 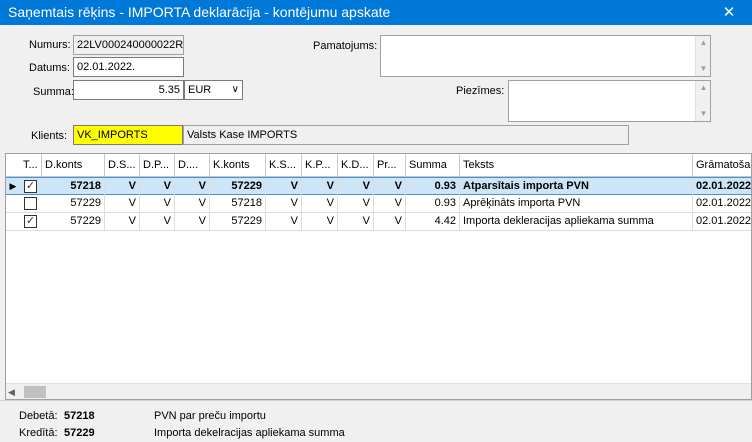 I want to click on cell-d-konts: 57218, so click(x=73, y=186).